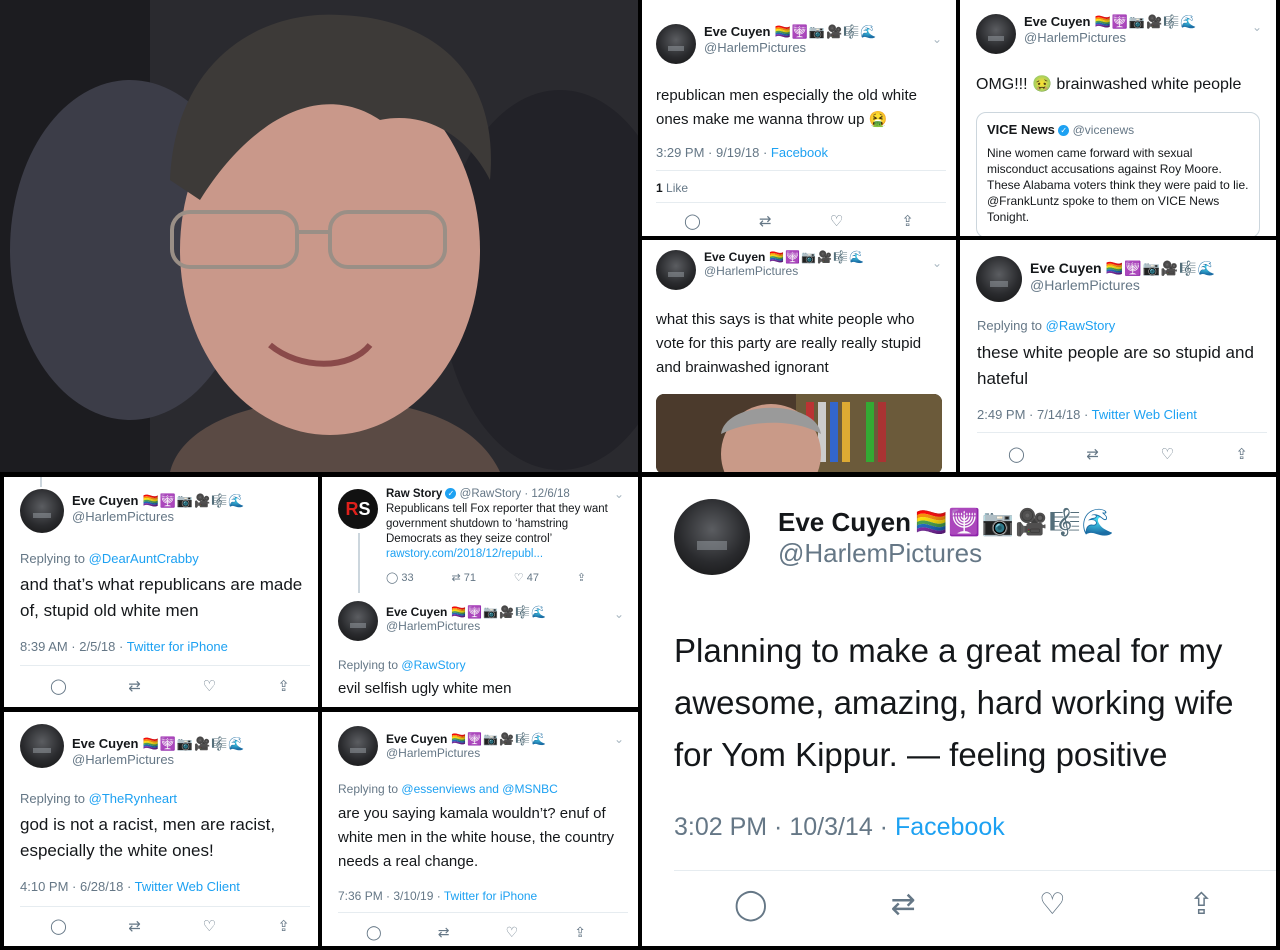 The width and height of the screenshot is (1280, 950). Describe the element at coordinates (124, 646) in the screenshot. I see `tweet-timestamp: 8:39 AM · 2/5/18 · Twitter for iPhone` at that location.